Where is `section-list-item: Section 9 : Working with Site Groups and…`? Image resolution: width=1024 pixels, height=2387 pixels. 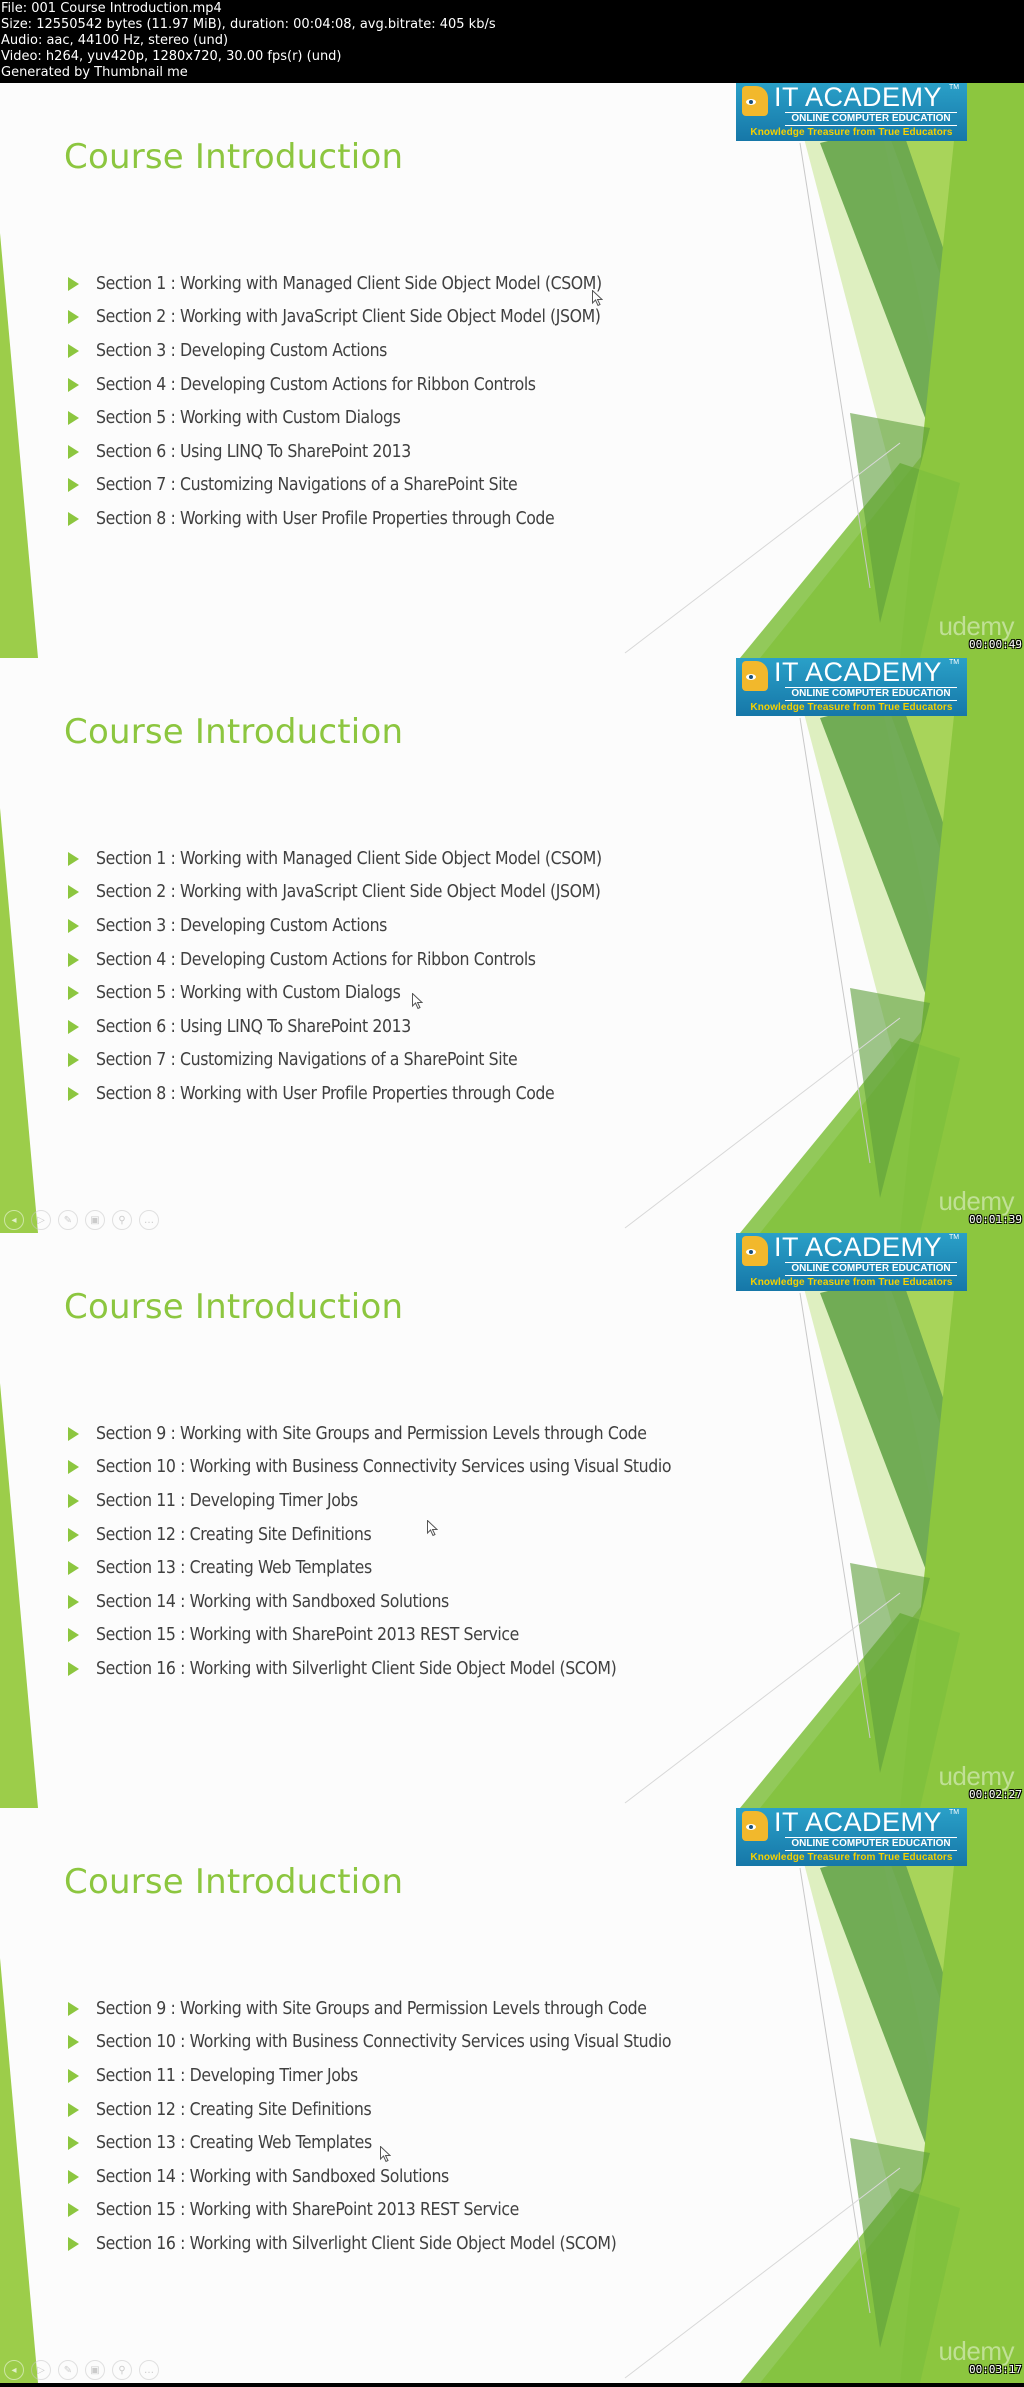
section-list-item: Section 9 : Working with Site Groups and… is located at coordinates (367, 1434).